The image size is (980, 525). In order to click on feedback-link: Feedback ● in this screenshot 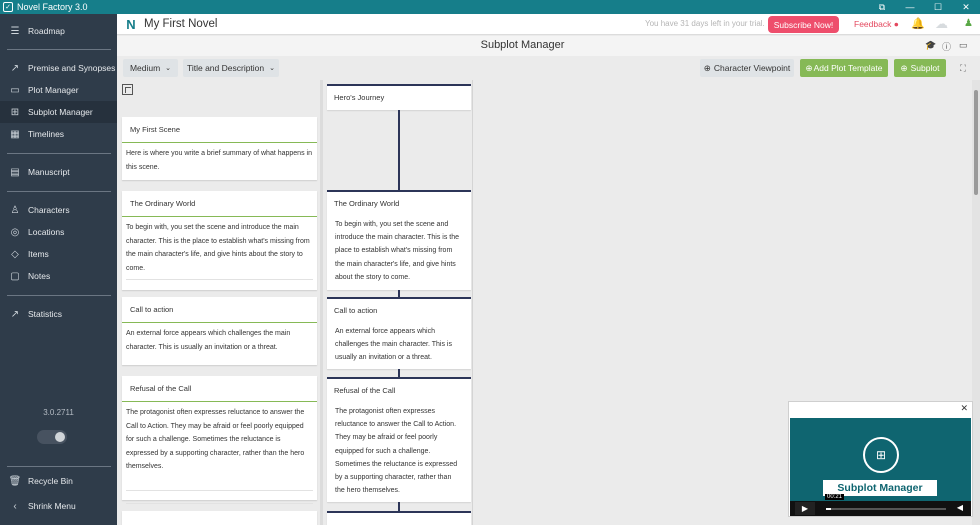, I will do `click(876, 24)`.